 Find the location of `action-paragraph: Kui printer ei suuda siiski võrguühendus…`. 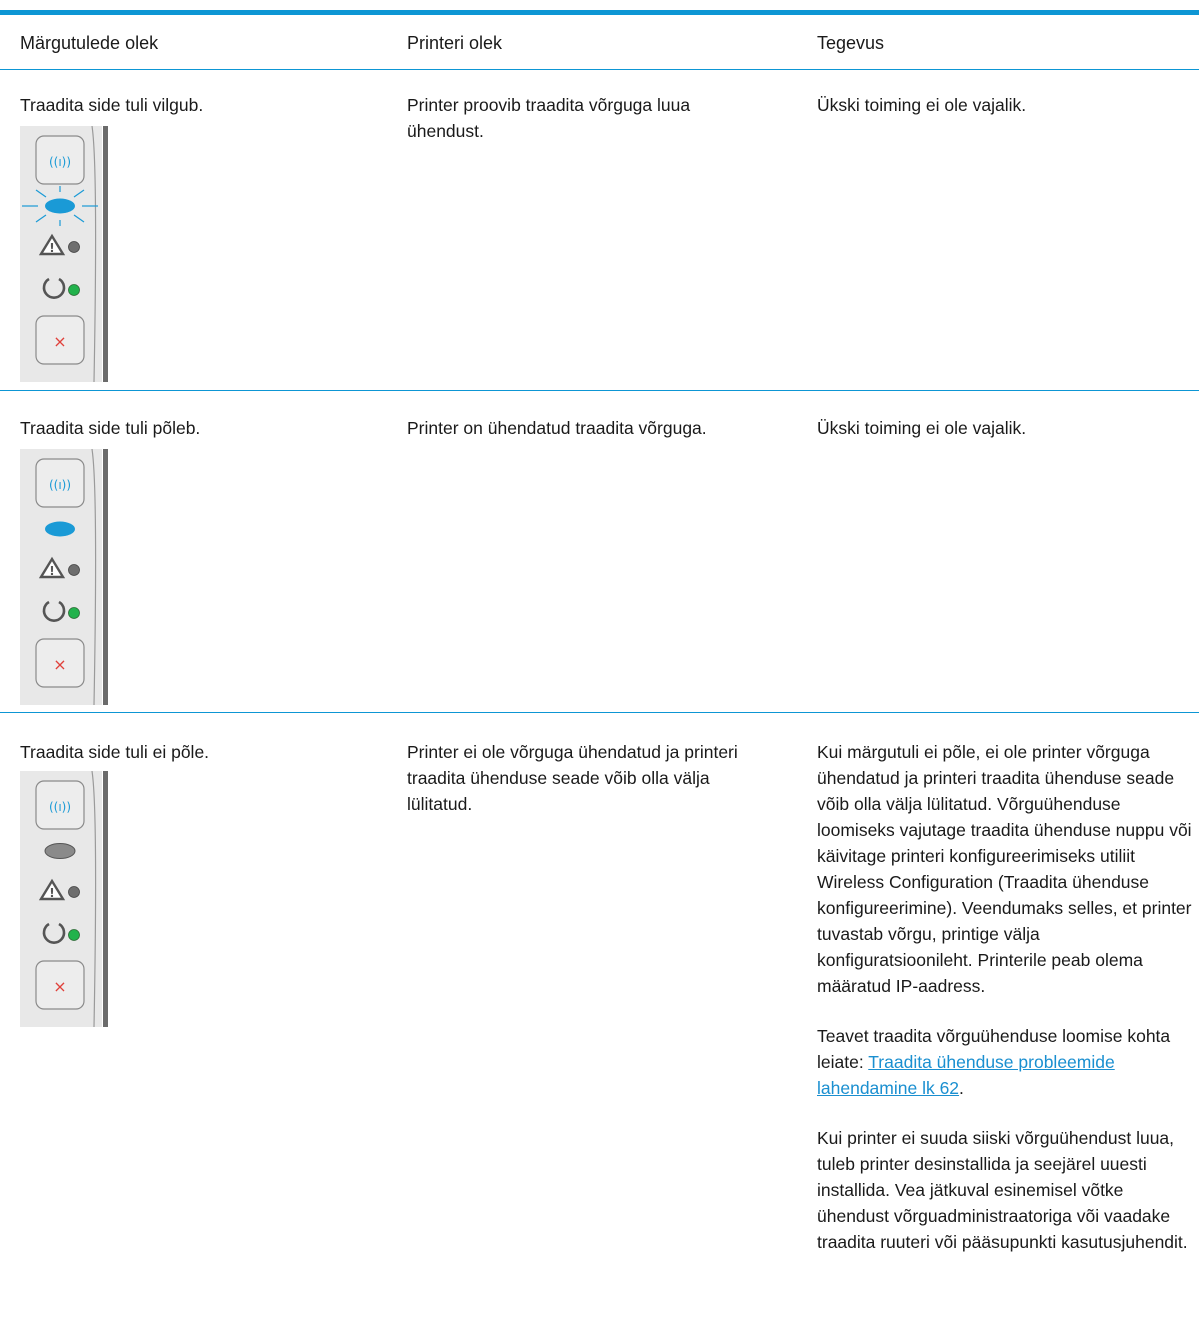

action-paragraph: Kui printer ei suuda siiski võrguühendus… is located at coordinates (1002, 1190).